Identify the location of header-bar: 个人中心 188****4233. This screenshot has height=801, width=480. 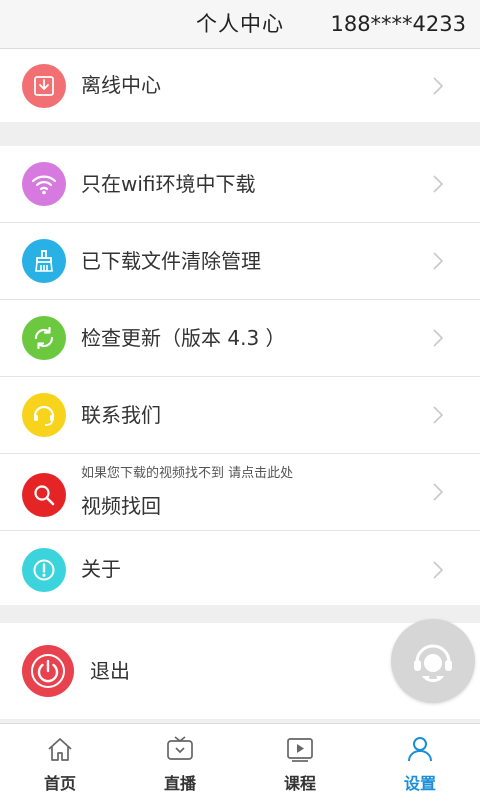
(240, 24).